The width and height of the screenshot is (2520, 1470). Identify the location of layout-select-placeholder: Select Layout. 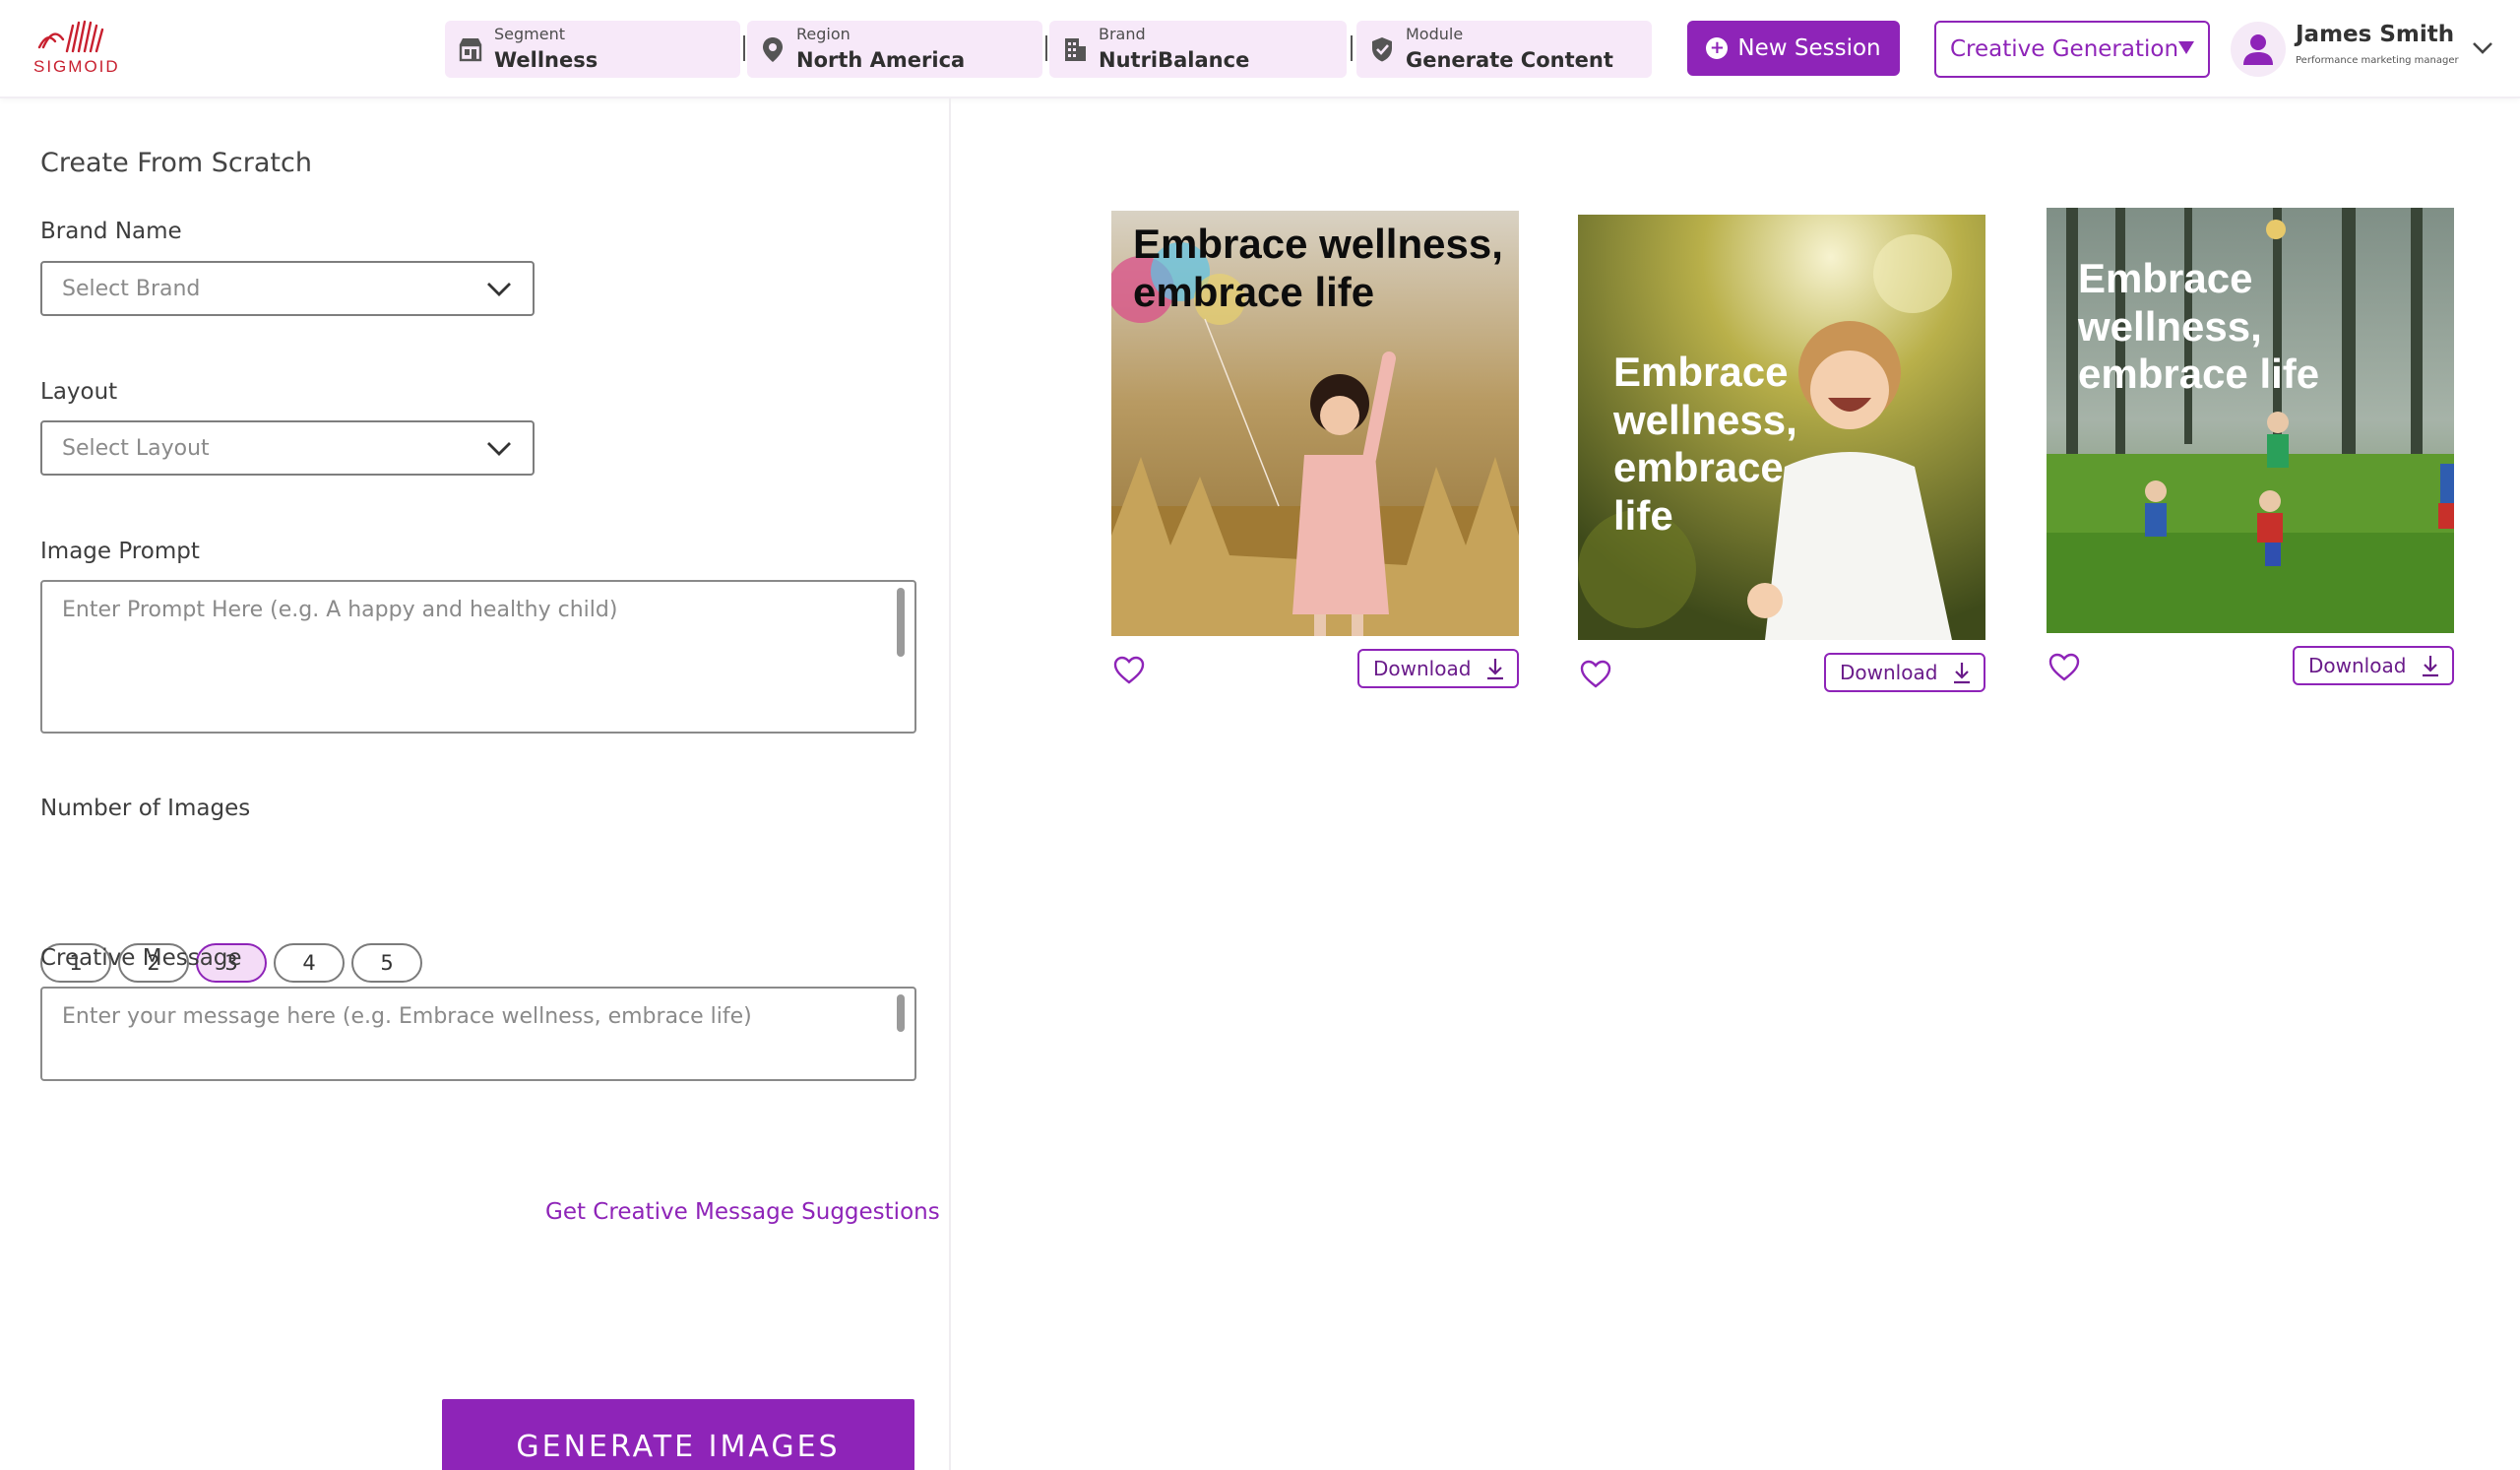
(136, 448).